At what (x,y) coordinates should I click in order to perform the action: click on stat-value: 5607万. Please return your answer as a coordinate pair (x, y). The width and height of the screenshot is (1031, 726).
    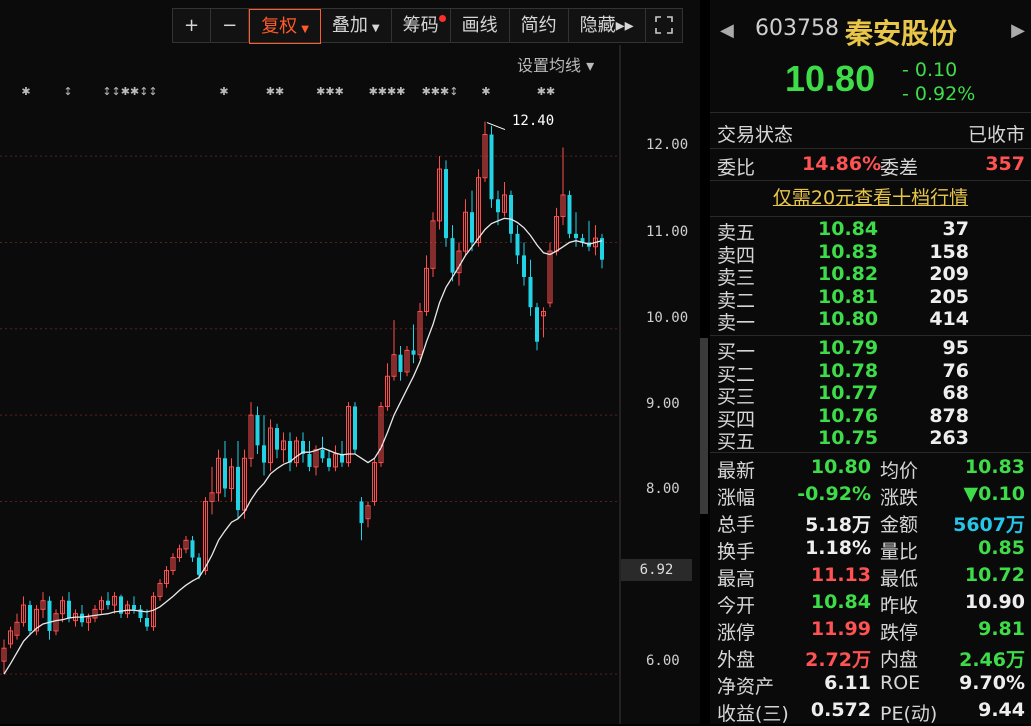
    Looking at the image, I should click on (989, 525).